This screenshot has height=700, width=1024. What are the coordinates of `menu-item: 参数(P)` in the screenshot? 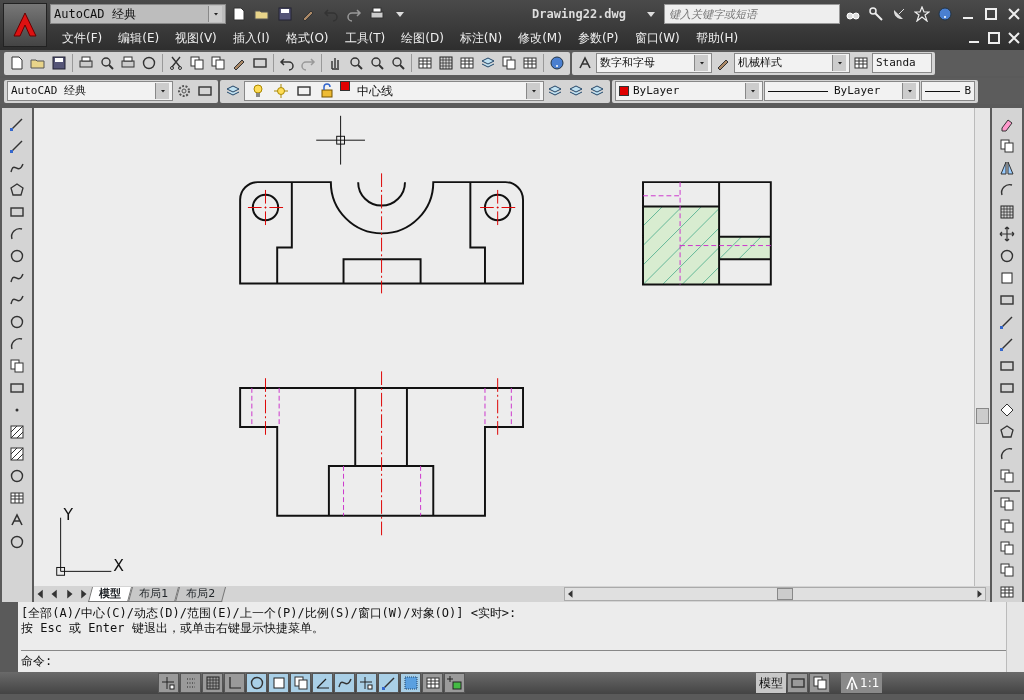 It's located at (598, 38).